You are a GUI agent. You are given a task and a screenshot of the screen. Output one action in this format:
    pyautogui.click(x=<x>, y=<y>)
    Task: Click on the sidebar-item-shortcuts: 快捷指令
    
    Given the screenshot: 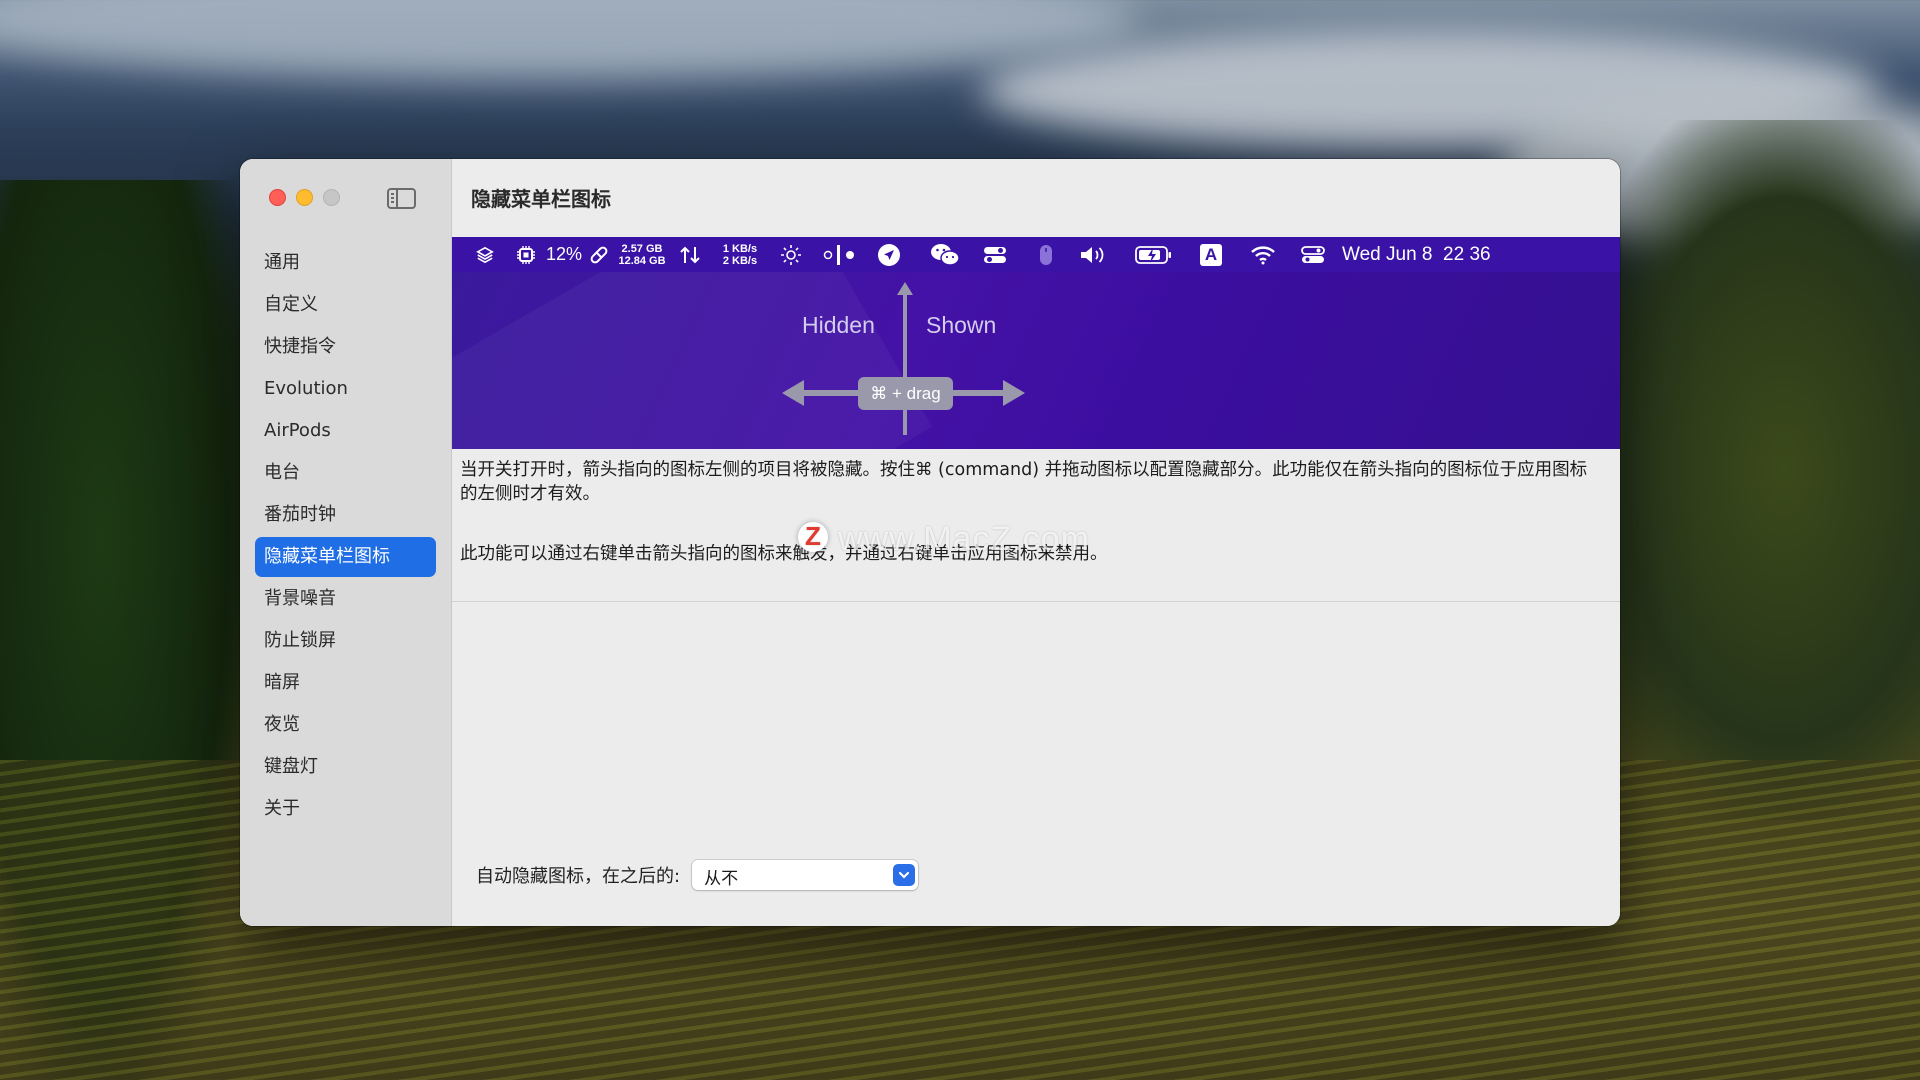 What is the action you would take?
    pyautogui.click(x=345, y=347)
    